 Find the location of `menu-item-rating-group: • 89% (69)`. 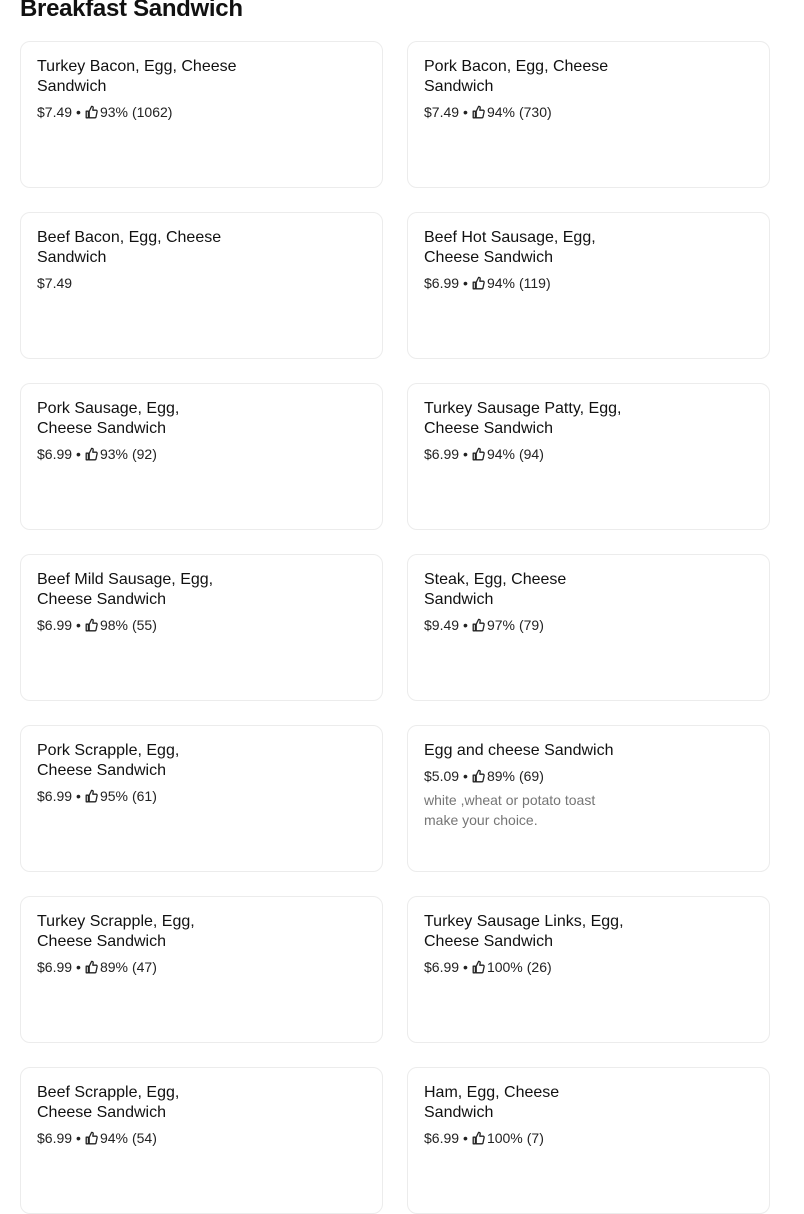

menu-item-rating-group: • 89% (69) is located at coordinates (501, 776).